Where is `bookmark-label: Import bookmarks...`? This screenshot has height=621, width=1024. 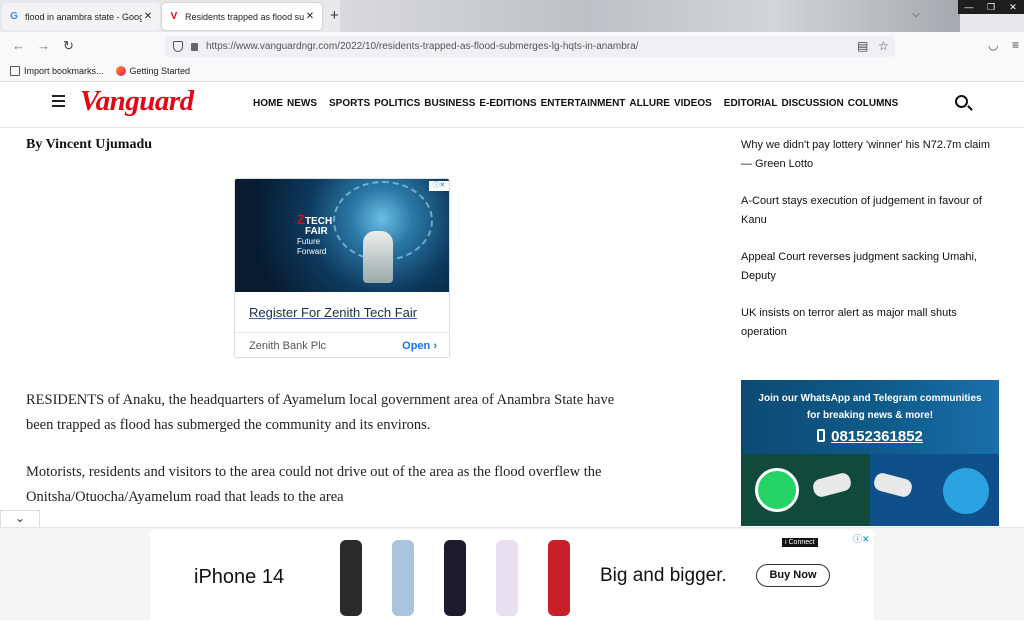 bookmark-label: Import bookmarks... is located at coordinates (64, 70).